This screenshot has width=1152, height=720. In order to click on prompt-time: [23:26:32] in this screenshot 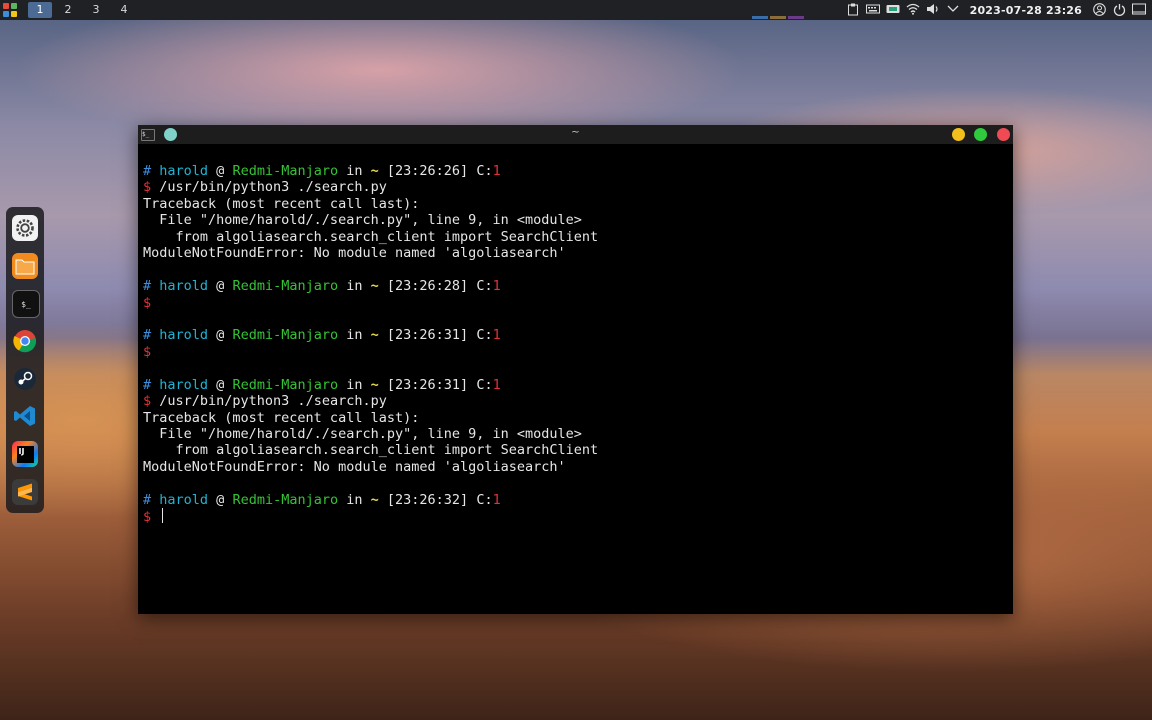, I will do `click(427, 499)`.